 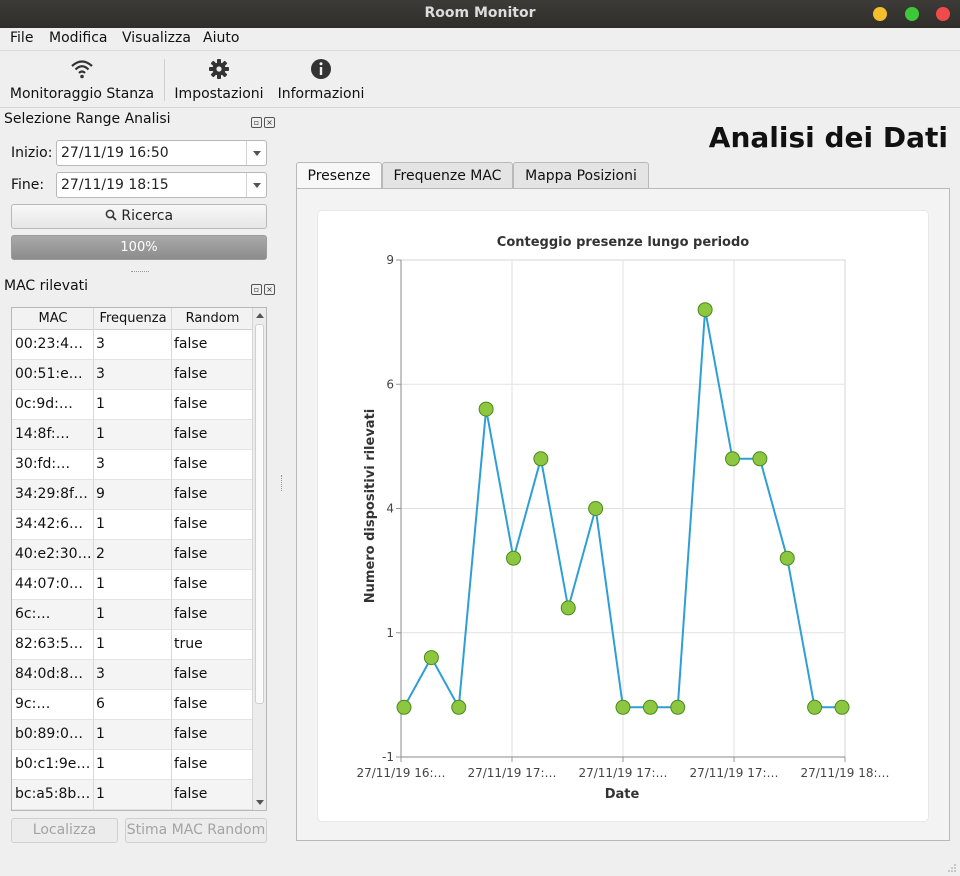 What do you see at coordinates (480, 39) in the screenshot?
I see `menu-bar: File Modifica Visualizza Aiuto` at bounding box center [480, 39].